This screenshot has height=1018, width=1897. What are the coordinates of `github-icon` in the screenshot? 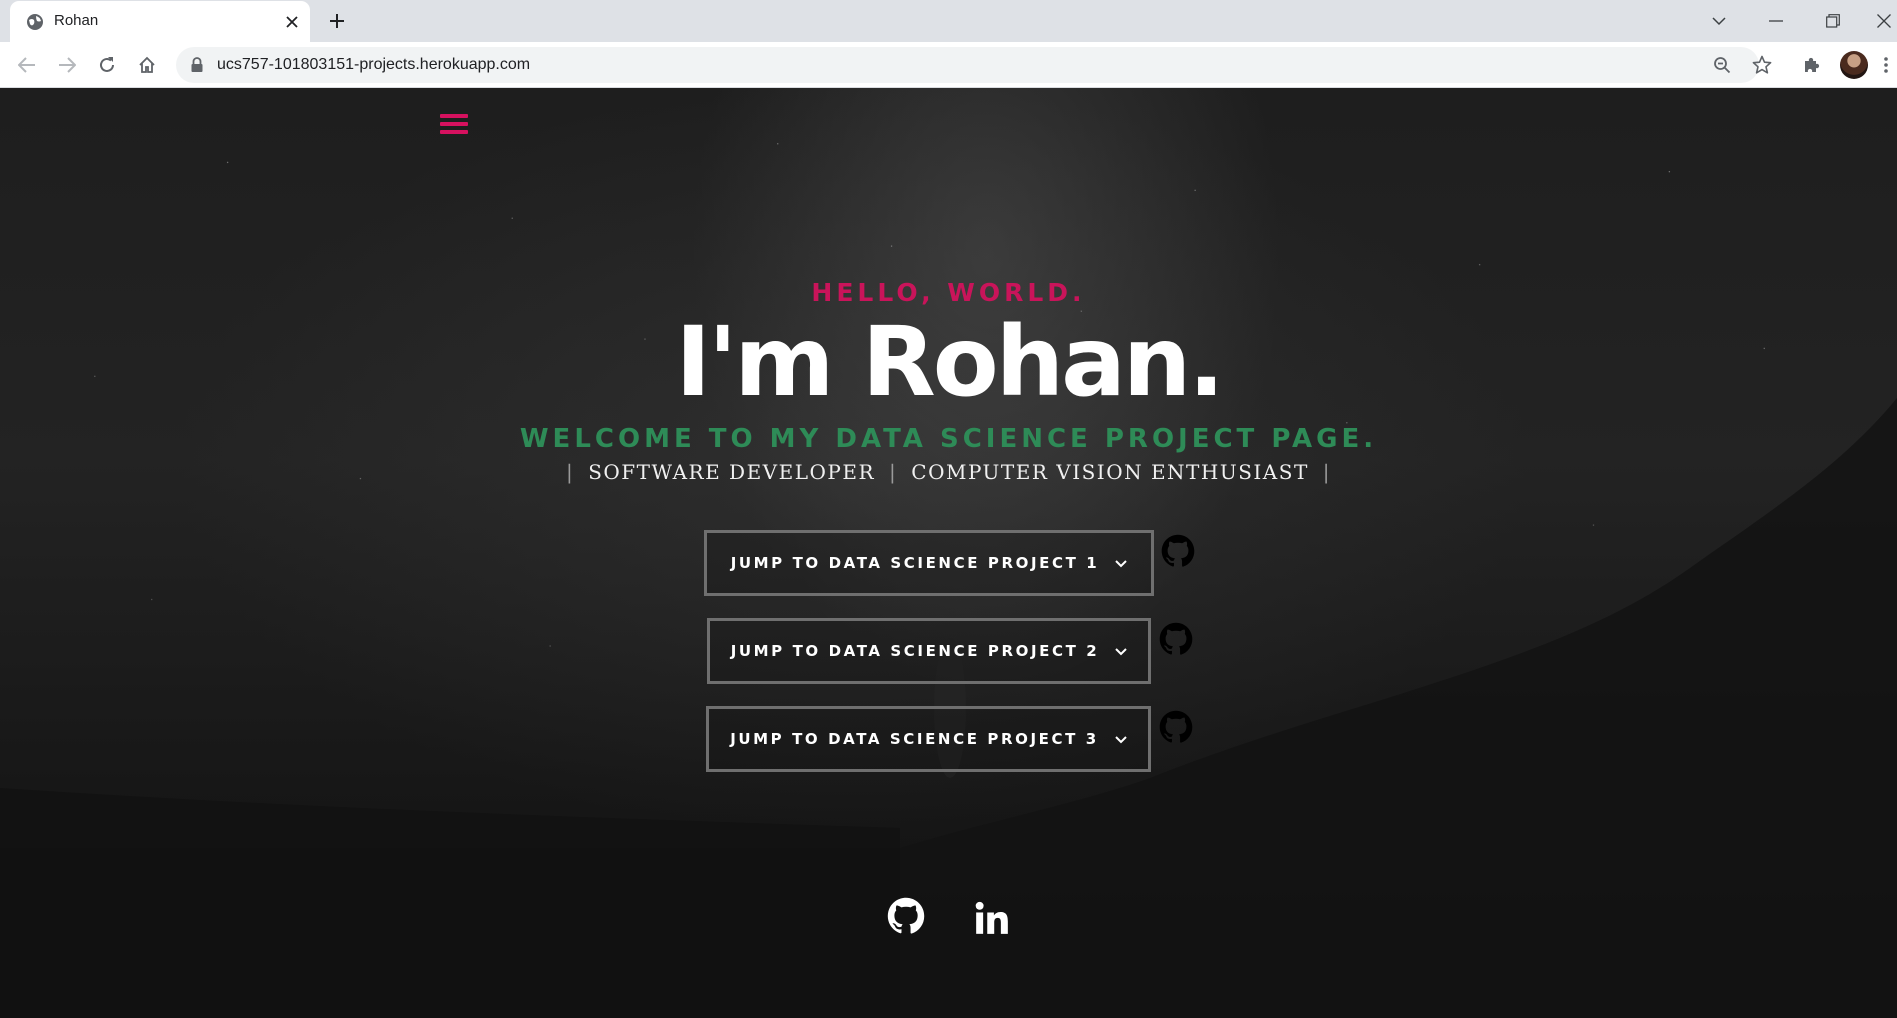 It's located at (906, 916).